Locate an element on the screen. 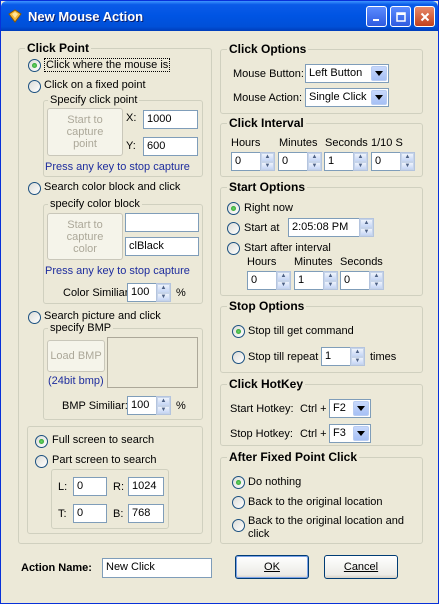 The height and width of the screenshot is (604, 439). start-hours-input: 0 is located at coordinates (262, 280).